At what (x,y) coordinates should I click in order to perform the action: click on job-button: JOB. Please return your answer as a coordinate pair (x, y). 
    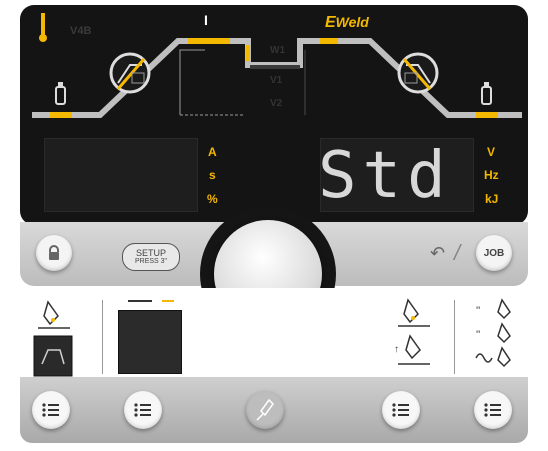
    Looking at the image, I should click on (494, 253).